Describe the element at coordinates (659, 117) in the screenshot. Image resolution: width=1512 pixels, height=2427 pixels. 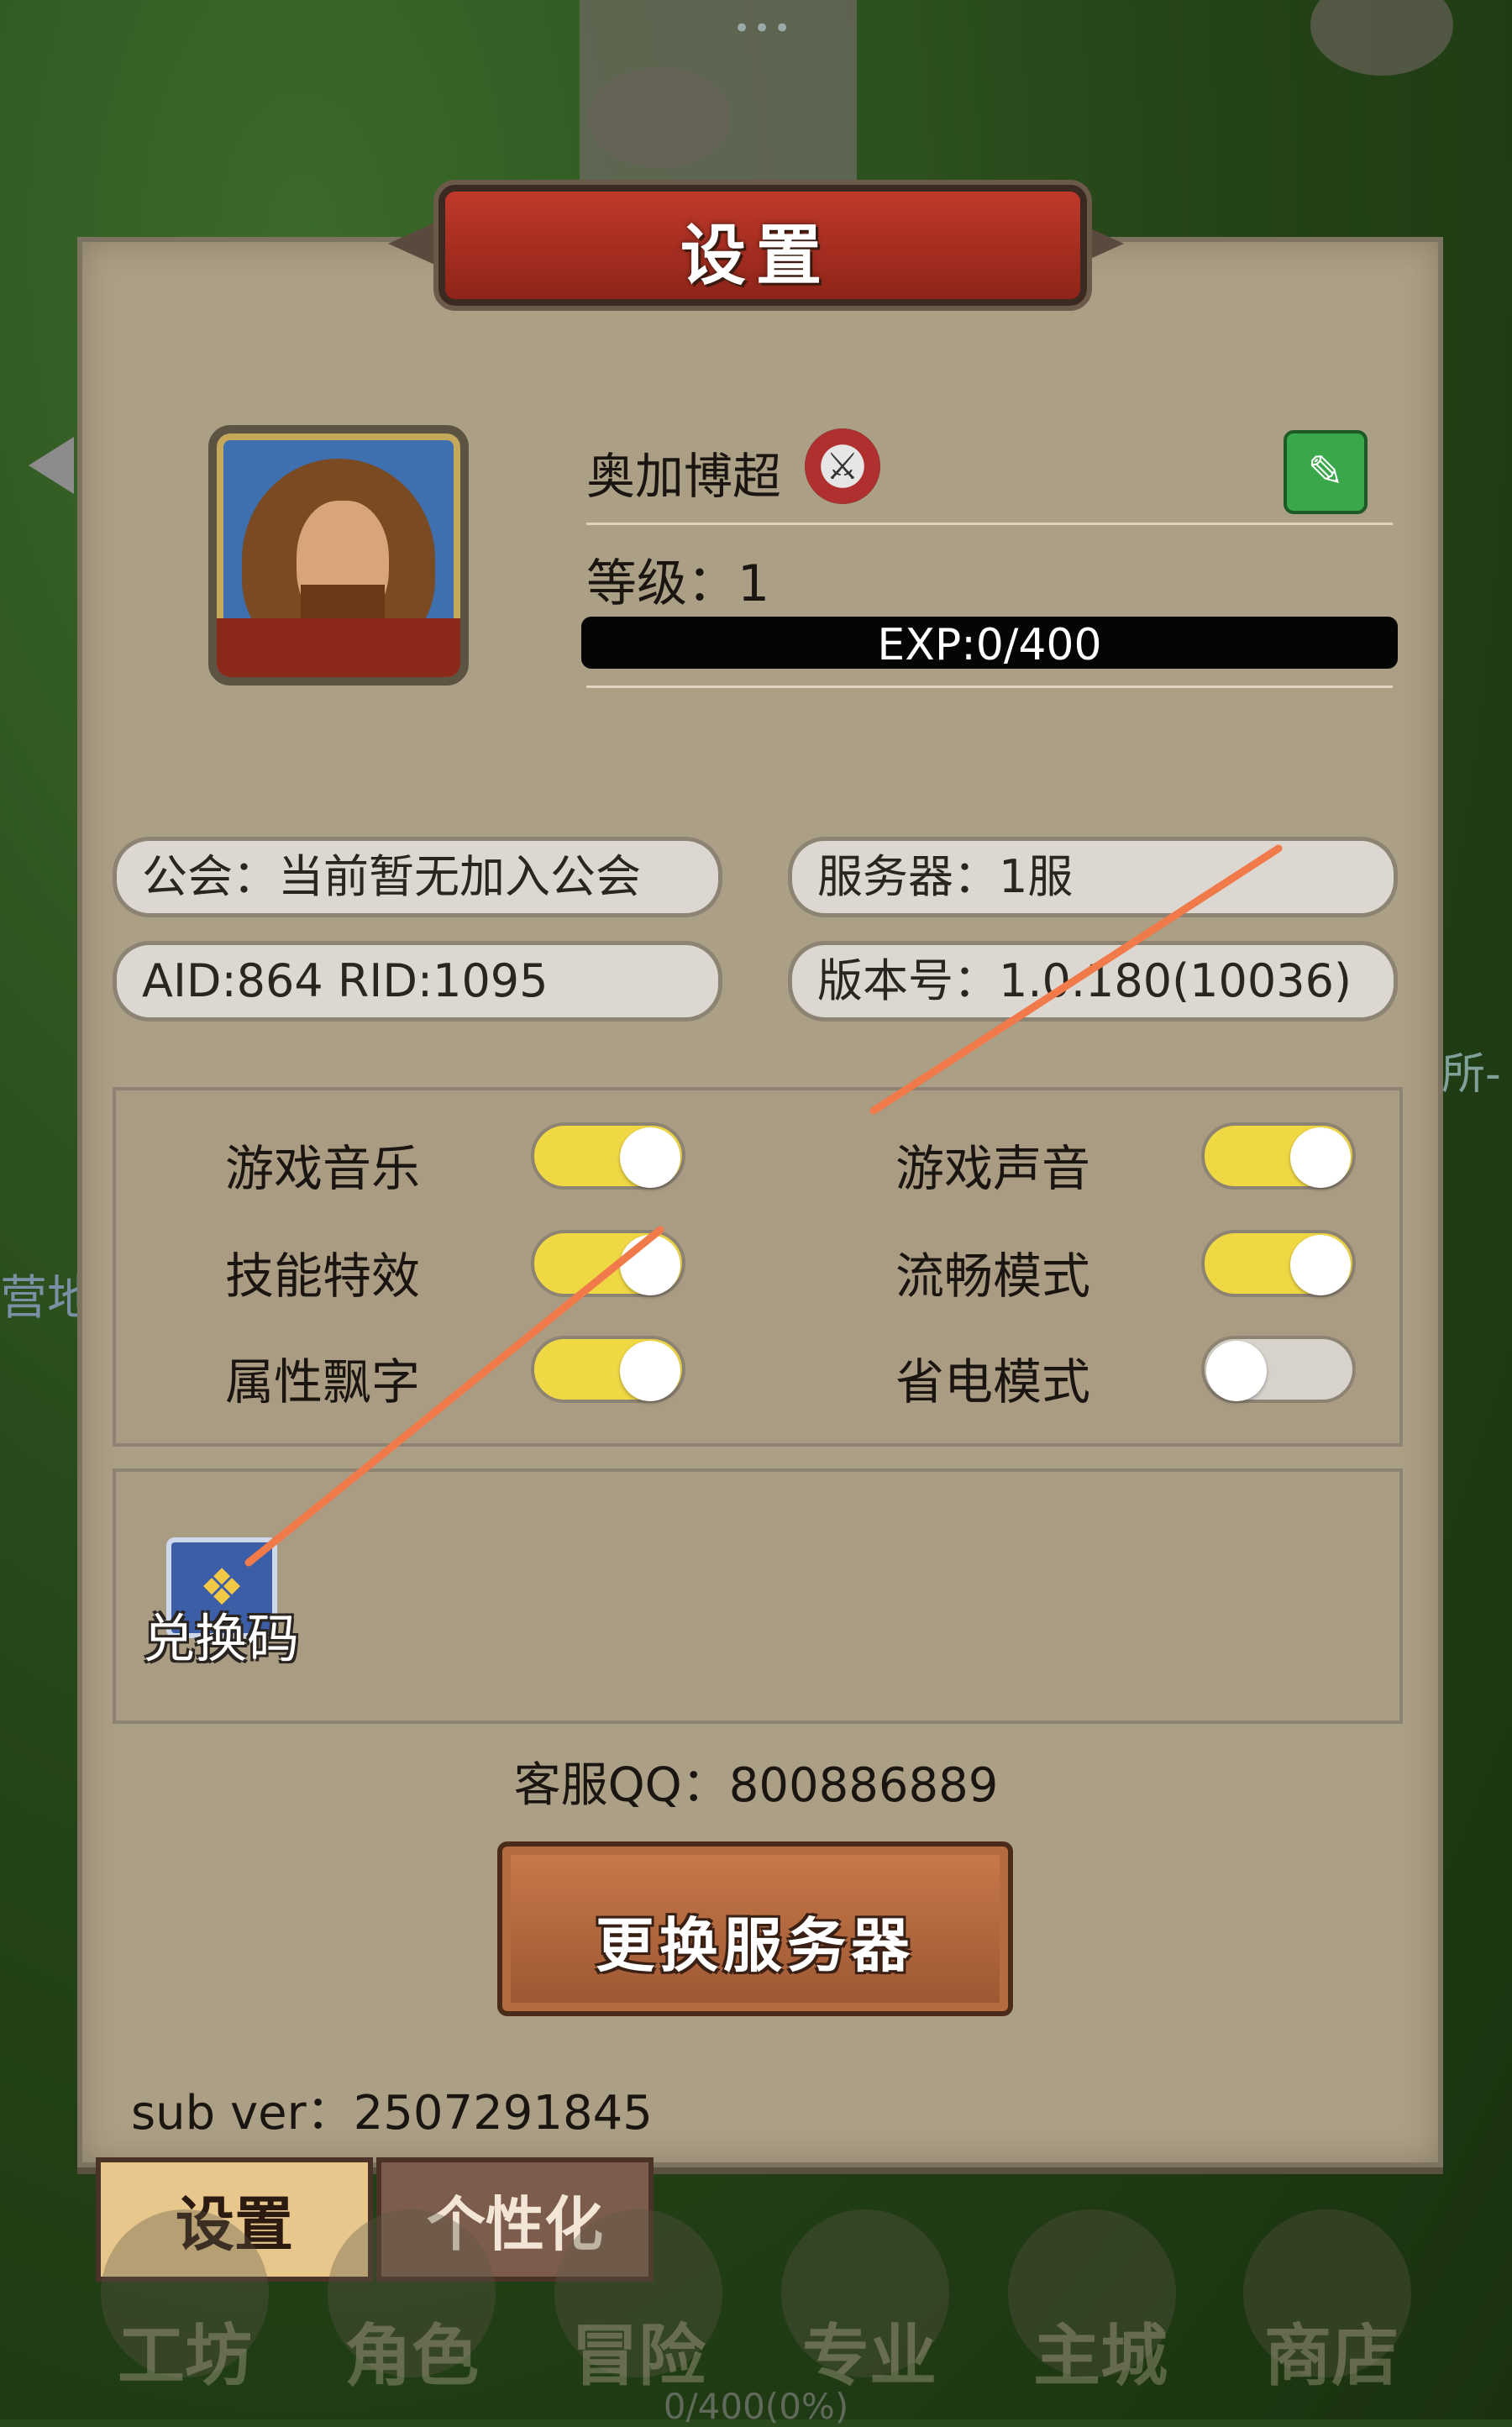
I see `background-stone` at that location.